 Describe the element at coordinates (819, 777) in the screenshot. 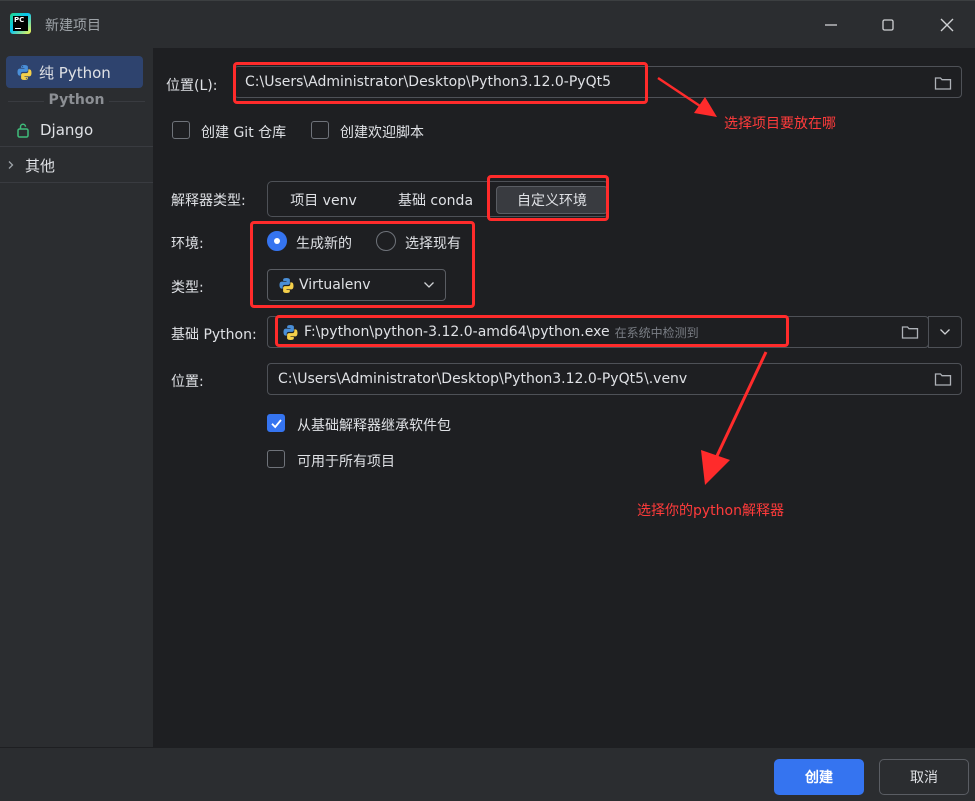

I see `create-button: 创建` at that location.